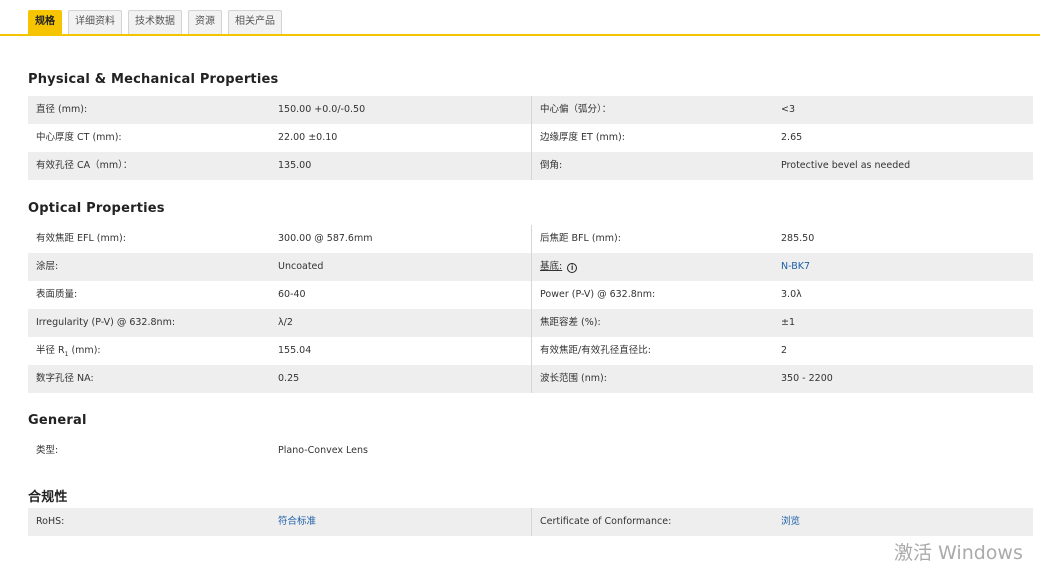 The width and height of the screenshot is (1040, 562). Describe the element at coordinates (50, 521) in the screenshot. I see `spec-label: RoHS:` at that location.